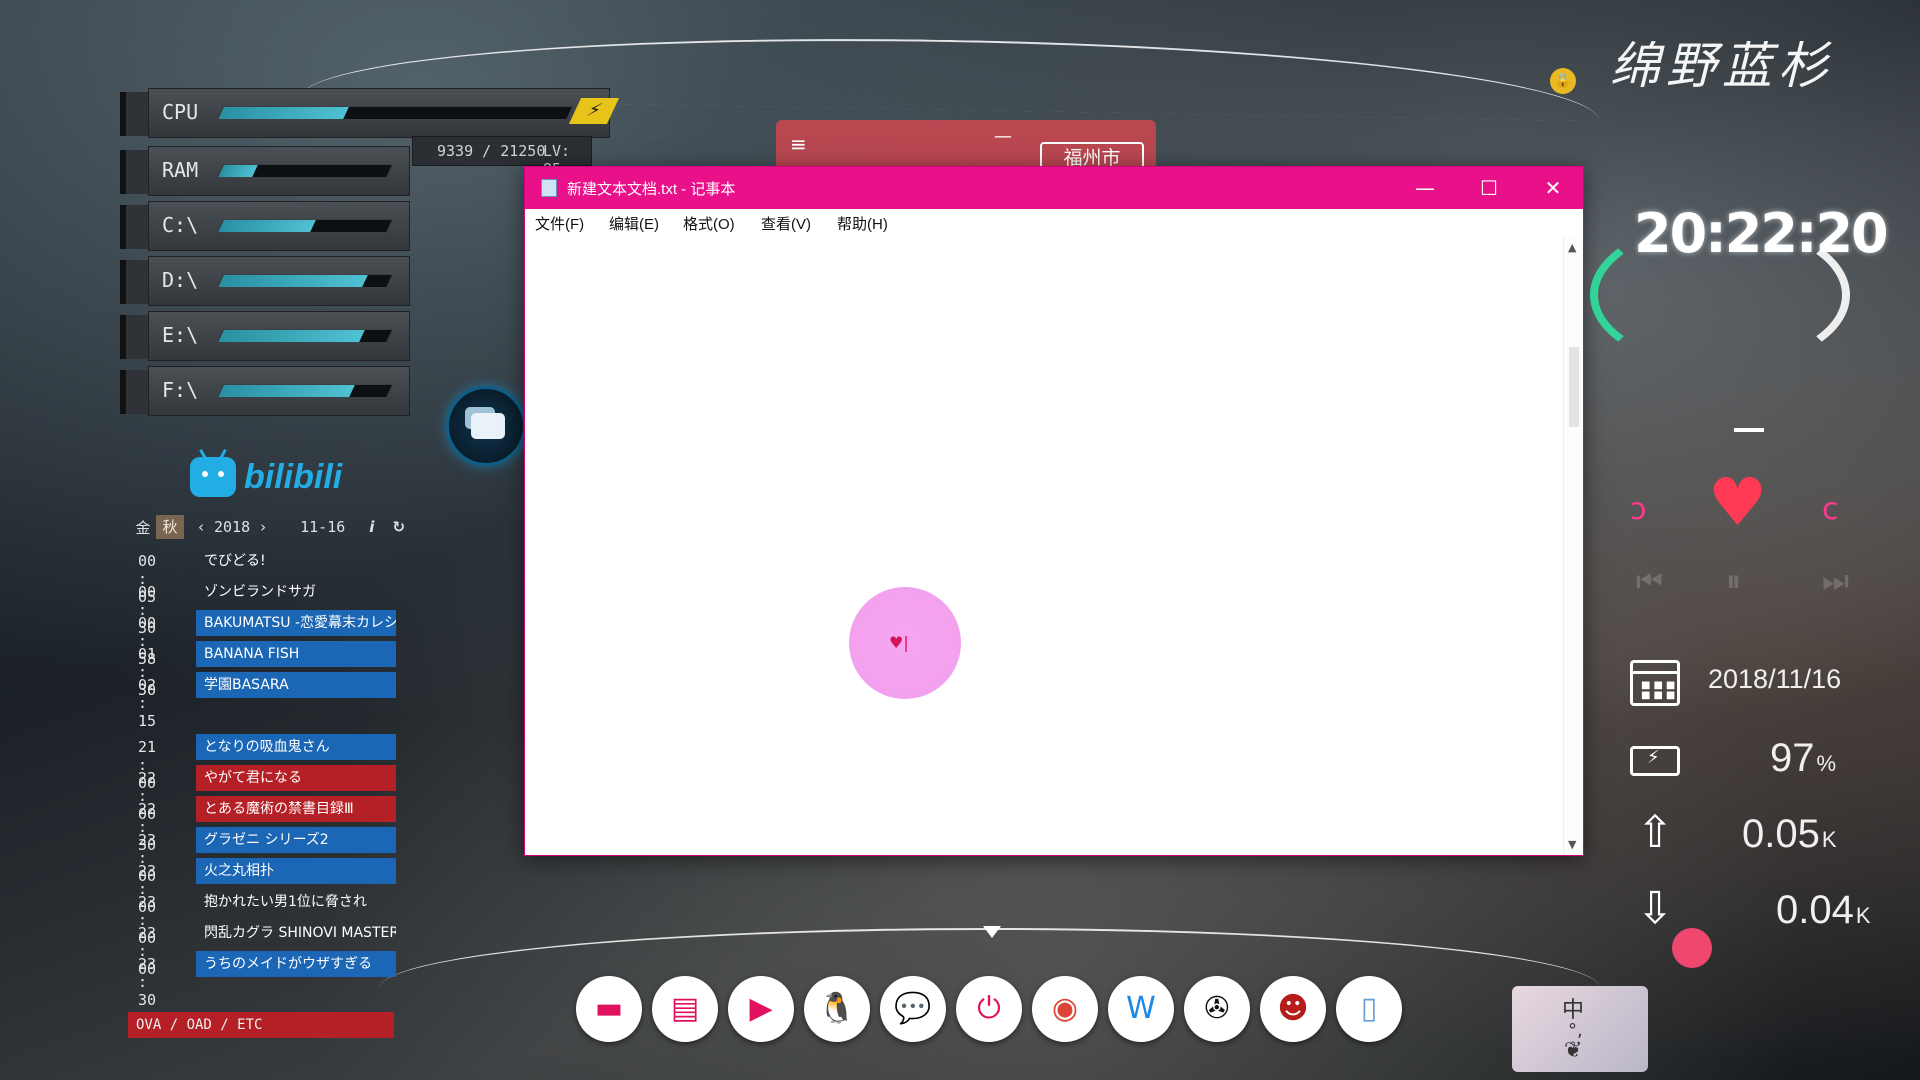 This screenshot has height=1080, width=1920. What do you see at coordinates (1553, 188) in the screenshot?
I see `close-button: ✕` at bounding box center [1553, 188].